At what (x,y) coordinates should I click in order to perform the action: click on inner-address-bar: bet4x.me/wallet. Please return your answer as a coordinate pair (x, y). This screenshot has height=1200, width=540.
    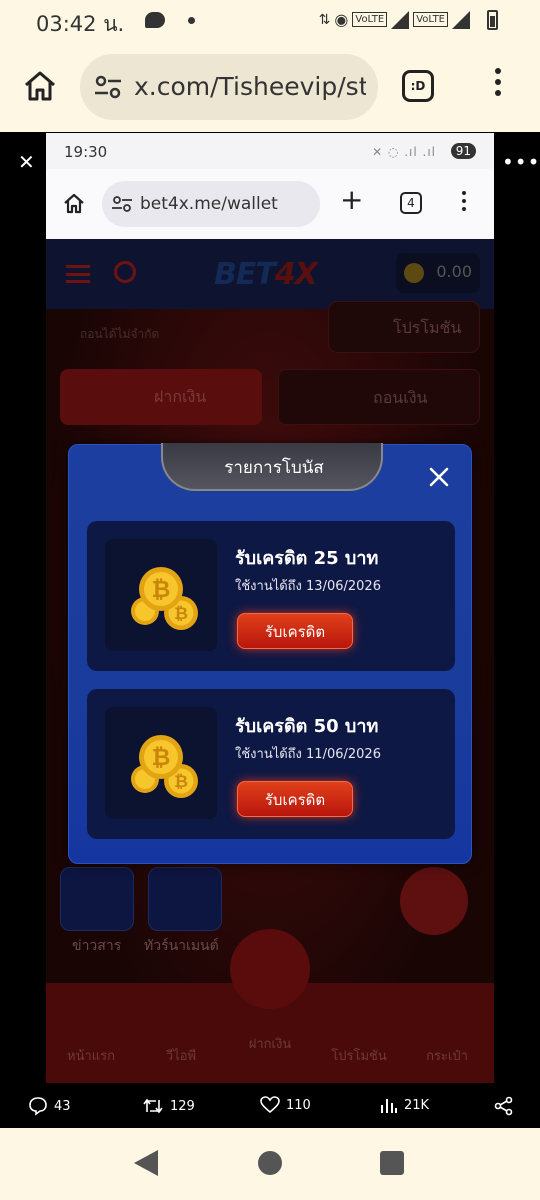
    Looking at the image, I should click on (211, 204).